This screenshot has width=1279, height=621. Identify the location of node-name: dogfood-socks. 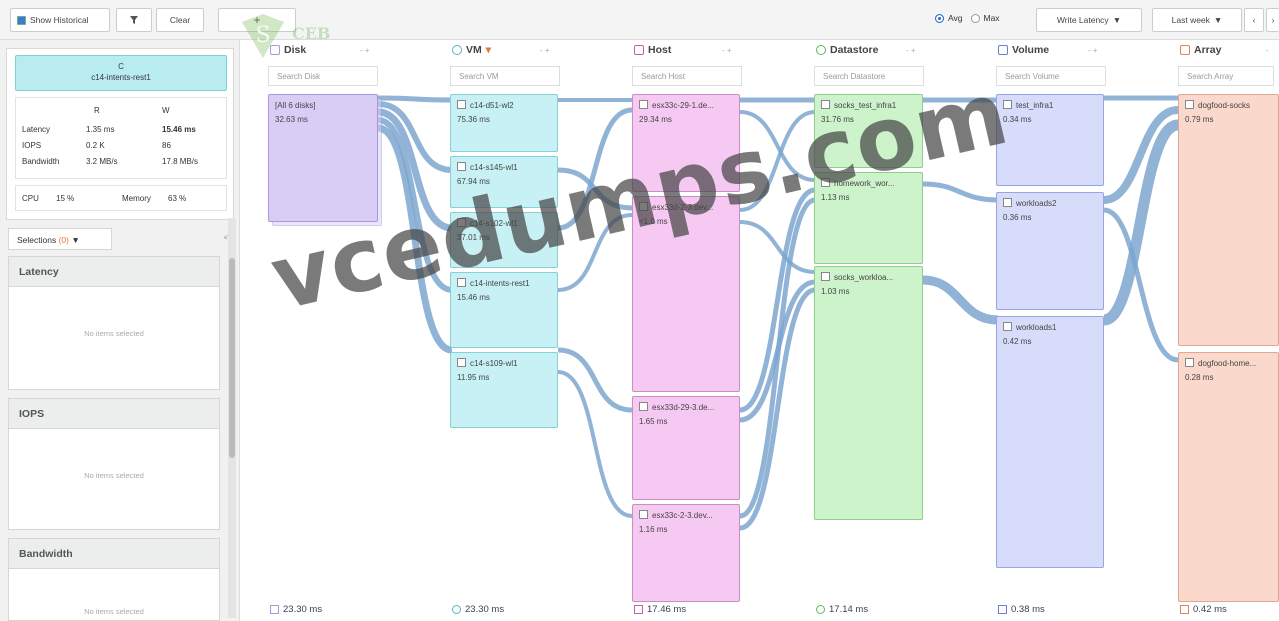
(1224, 105).